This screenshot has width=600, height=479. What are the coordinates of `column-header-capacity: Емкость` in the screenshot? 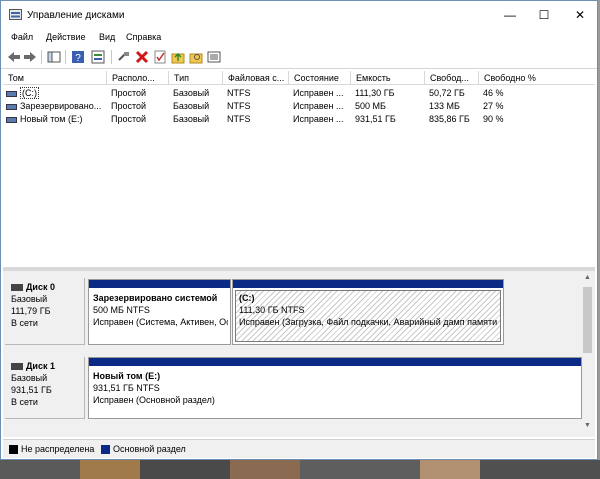 It's located at (388, 78).